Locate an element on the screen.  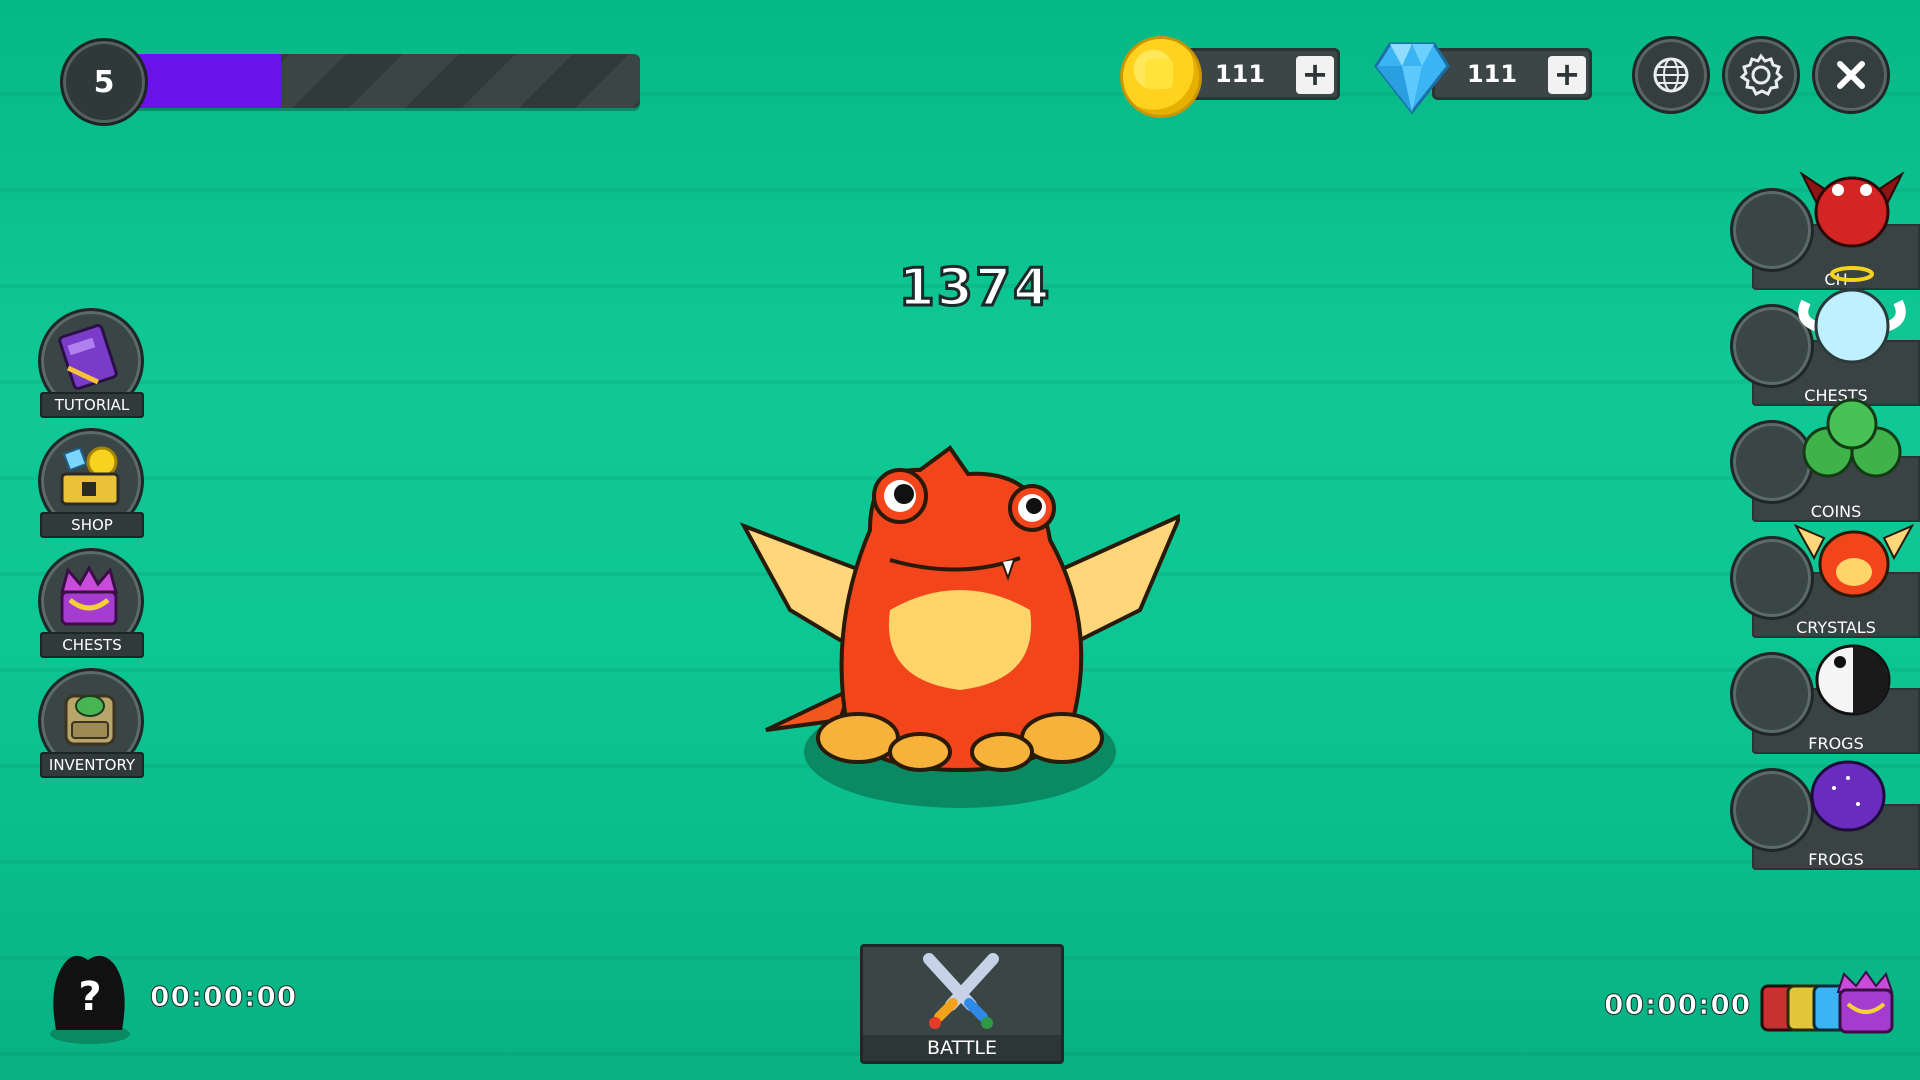
right-timer: 00:00:00 is located at coordinates (1677, 1005).